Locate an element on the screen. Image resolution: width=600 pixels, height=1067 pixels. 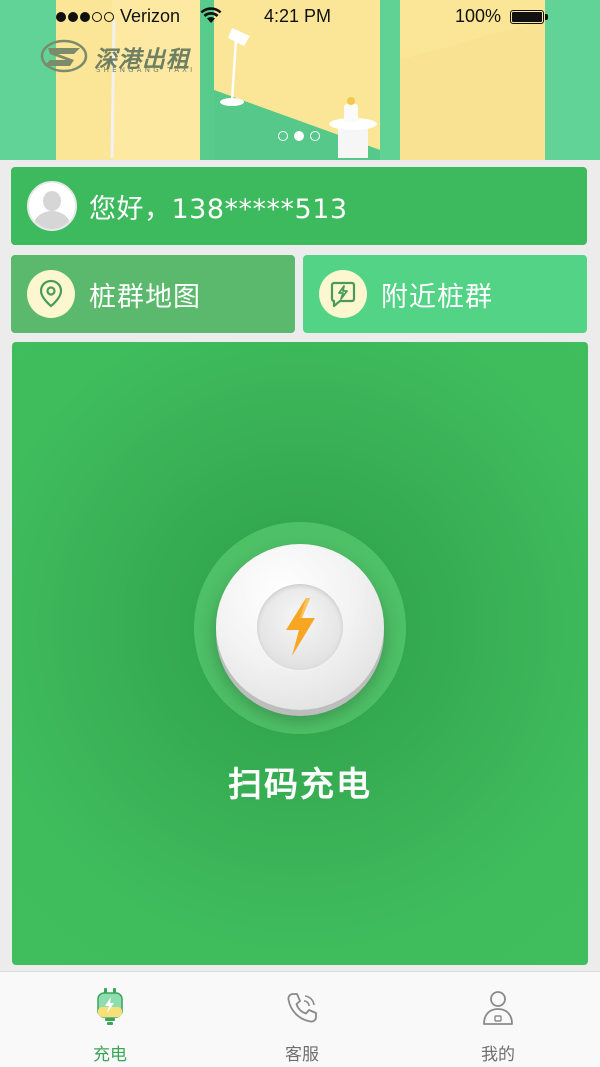
knob-center is located at coordinates (300, 627).